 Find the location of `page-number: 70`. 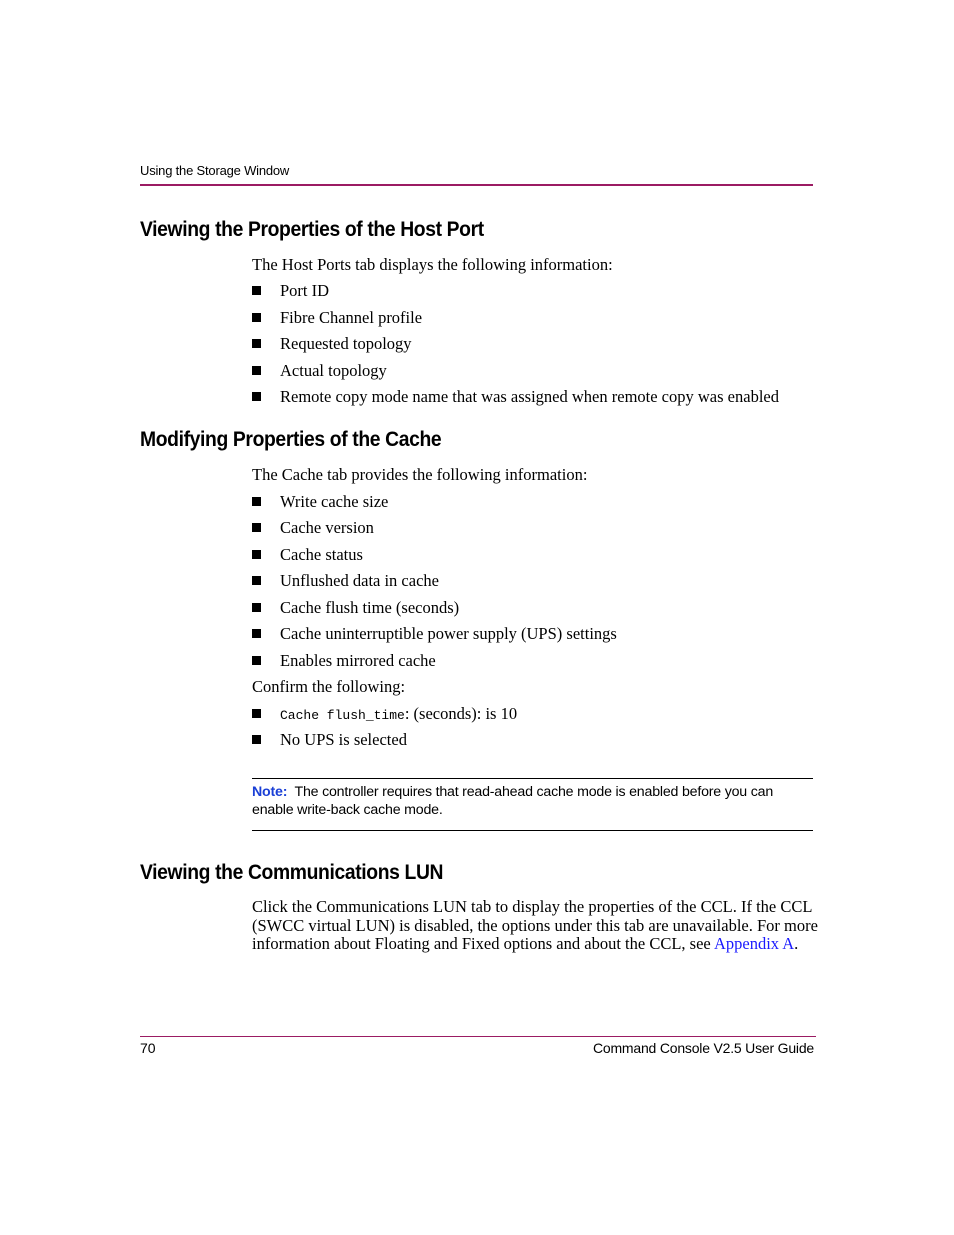

page-number: 70 is located at coordinates (148, 1048).